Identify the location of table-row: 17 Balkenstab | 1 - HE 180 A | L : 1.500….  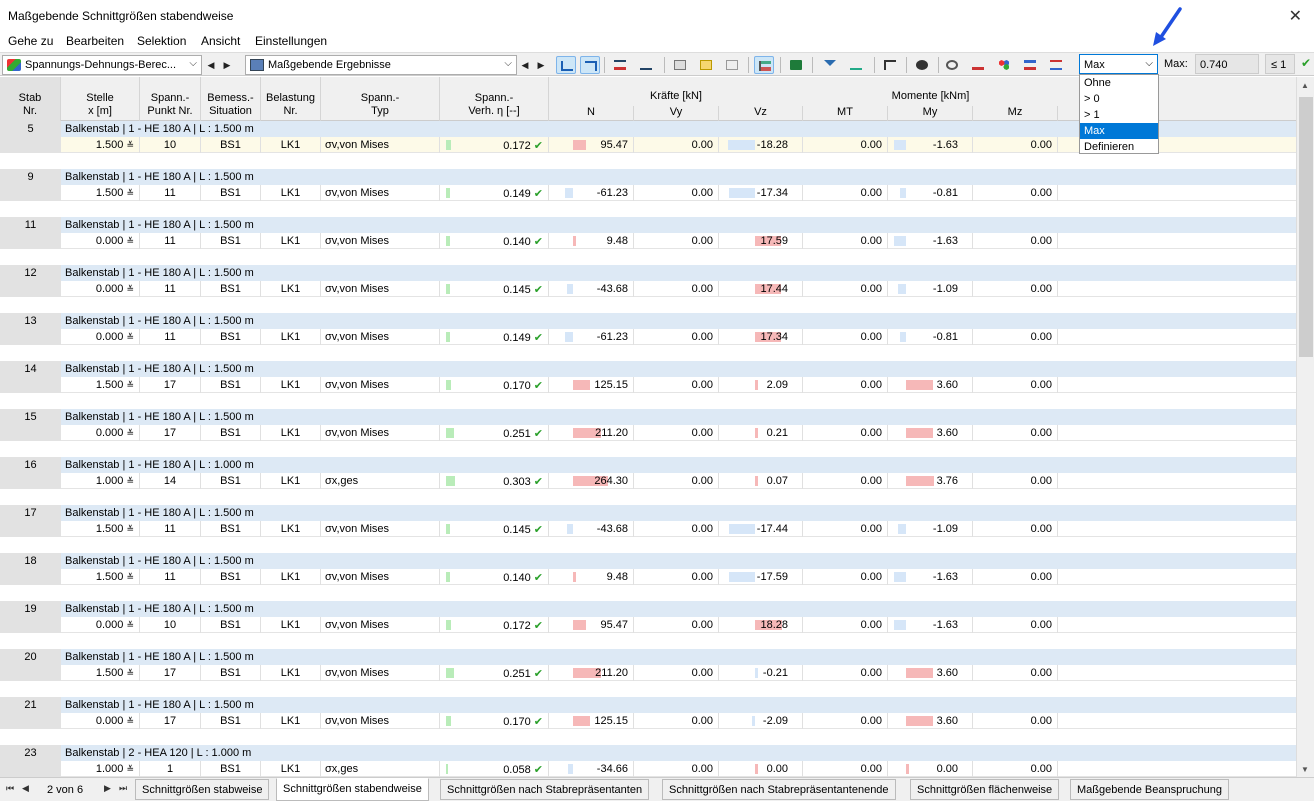
(648, 529).